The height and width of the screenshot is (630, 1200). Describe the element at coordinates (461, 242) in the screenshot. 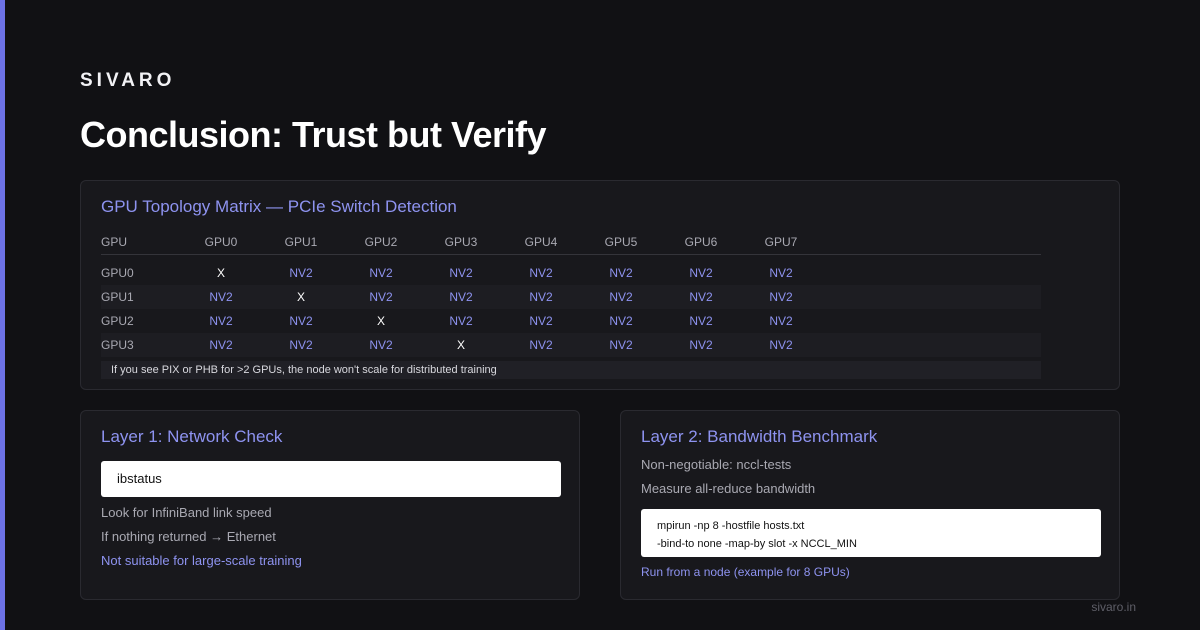

I see `matrix-header-cell: GPU3` at that location.